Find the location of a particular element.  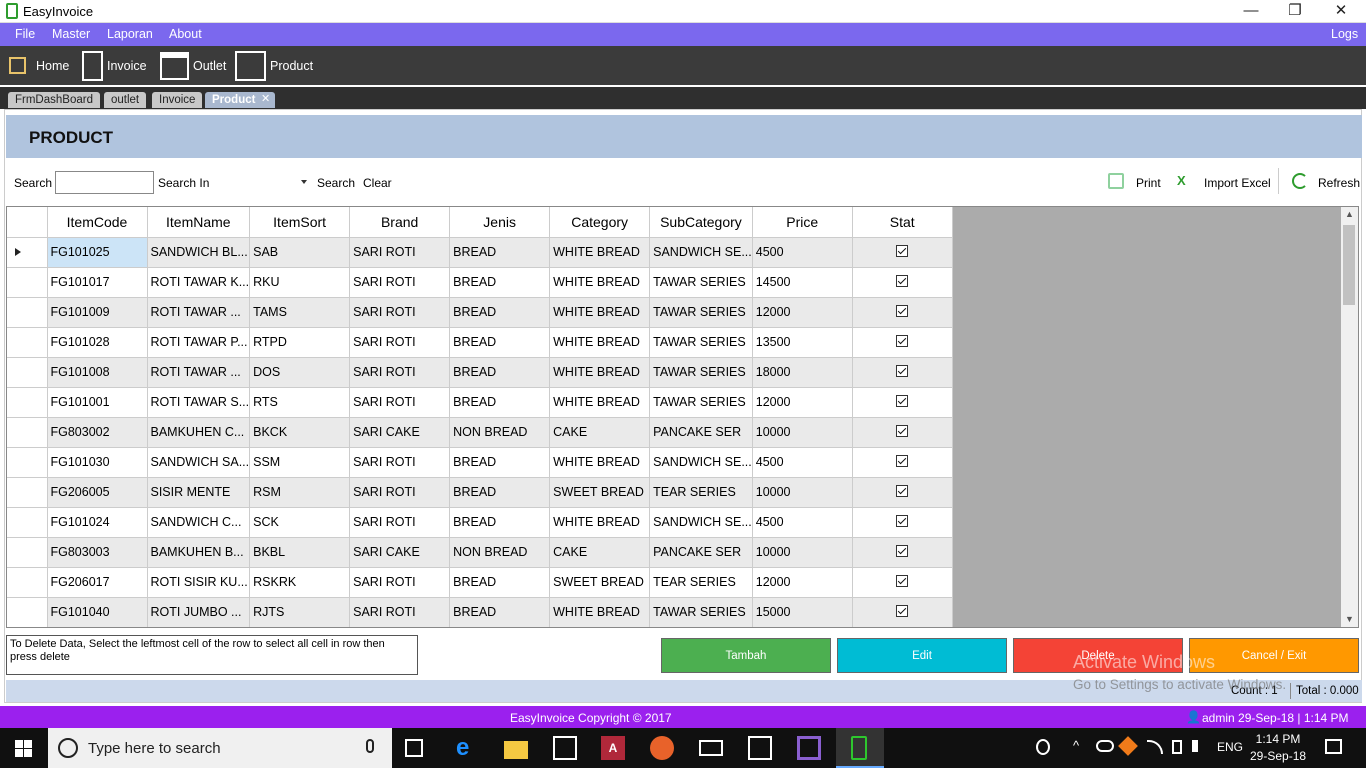

table-cell: 10000 is located at coordinates (802, 552).